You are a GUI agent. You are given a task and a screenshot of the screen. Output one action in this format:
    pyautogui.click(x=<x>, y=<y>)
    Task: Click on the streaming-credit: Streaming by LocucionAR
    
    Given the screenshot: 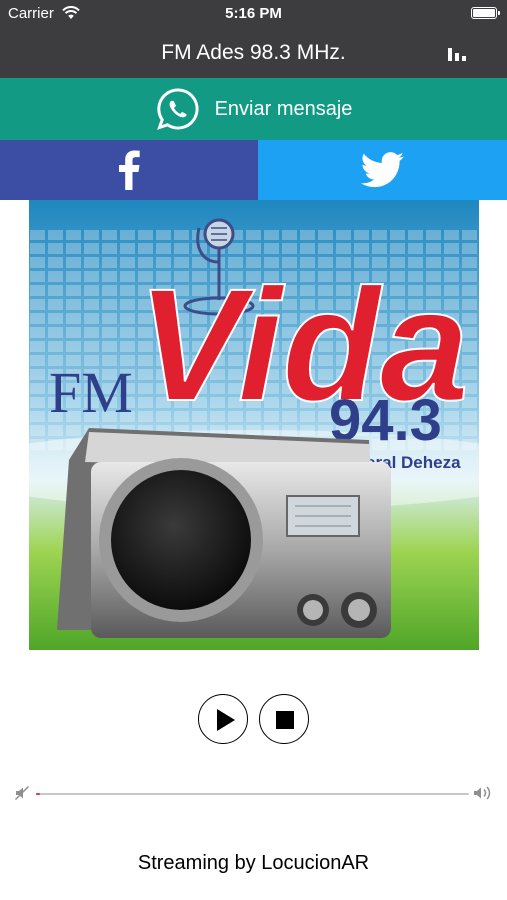 What is the action you would take?
    pyautogui.click(x=253, y=863)
    